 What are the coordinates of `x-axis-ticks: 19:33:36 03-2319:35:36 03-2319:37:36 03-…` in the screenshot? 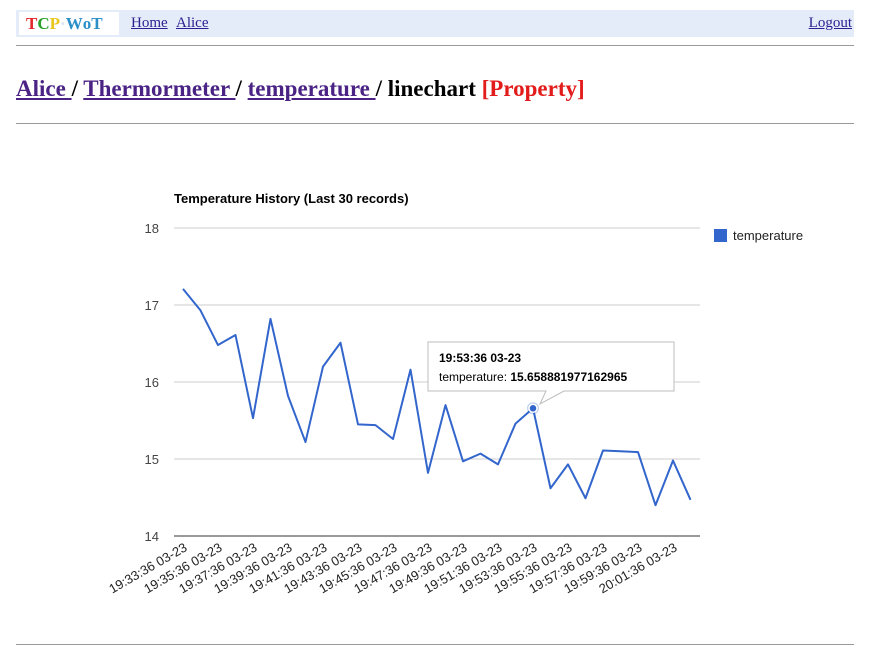 It's located at (392, 568).